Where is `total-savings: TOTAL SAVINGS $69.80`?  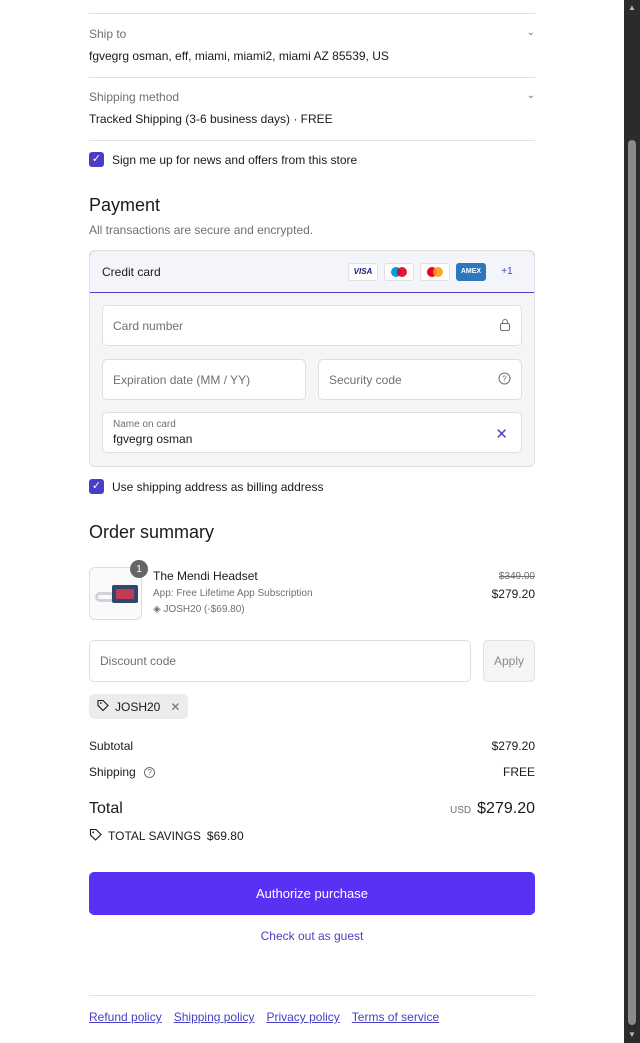 total-savings: TOTAL SAVINGS $69.80 is located at coordinates (166, 836).